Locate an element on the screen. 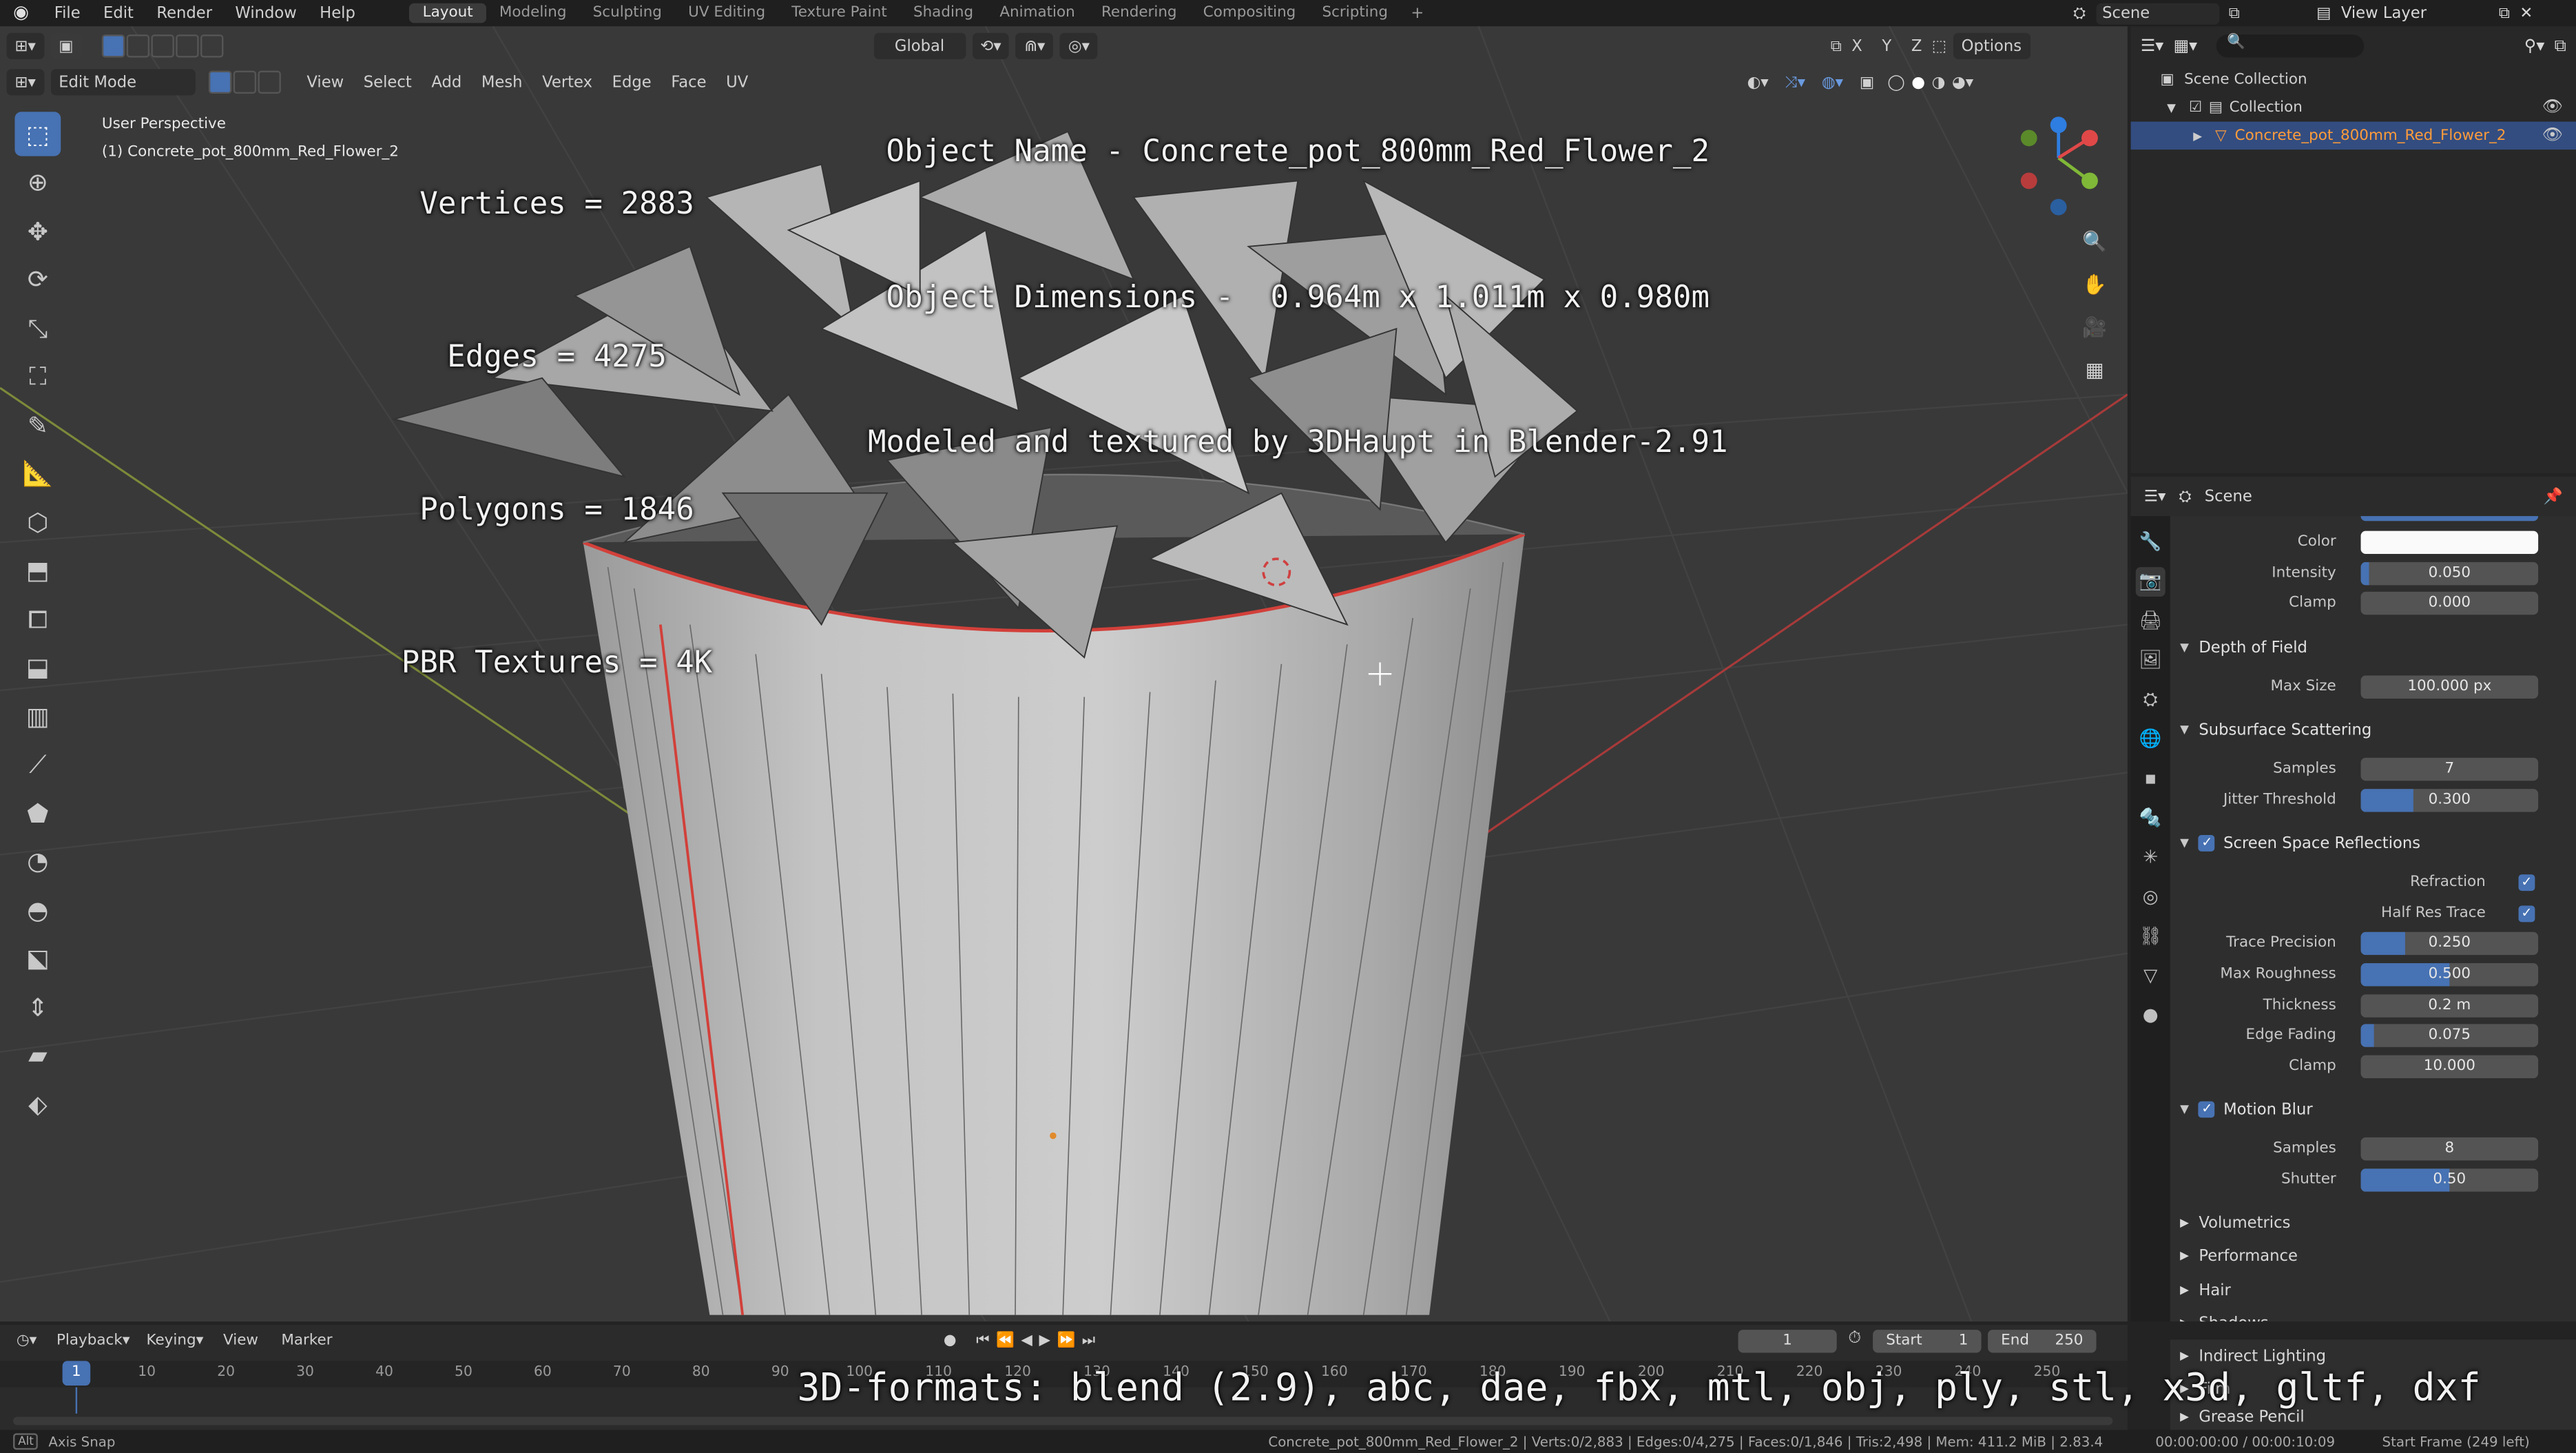 Image resolution: width=2576 pixels, height=1453 pixels. mirror-icon: ⧉ is located at coordinates (1836, 46).